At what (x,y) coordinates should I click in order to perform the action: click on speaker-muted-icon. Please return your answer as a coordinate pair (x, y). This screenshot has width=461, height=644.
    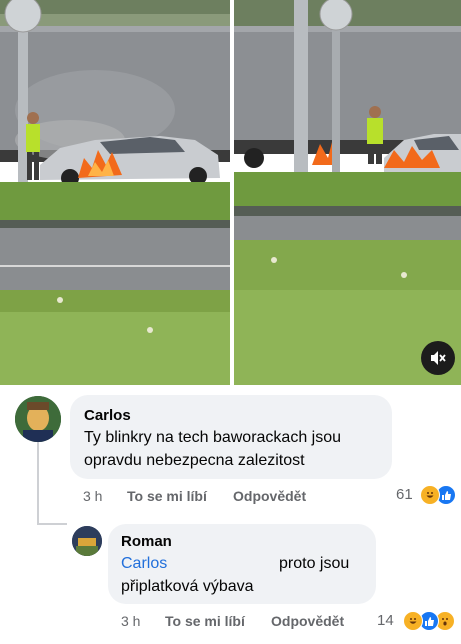
    Looking at the image, I should click on (438, 358).